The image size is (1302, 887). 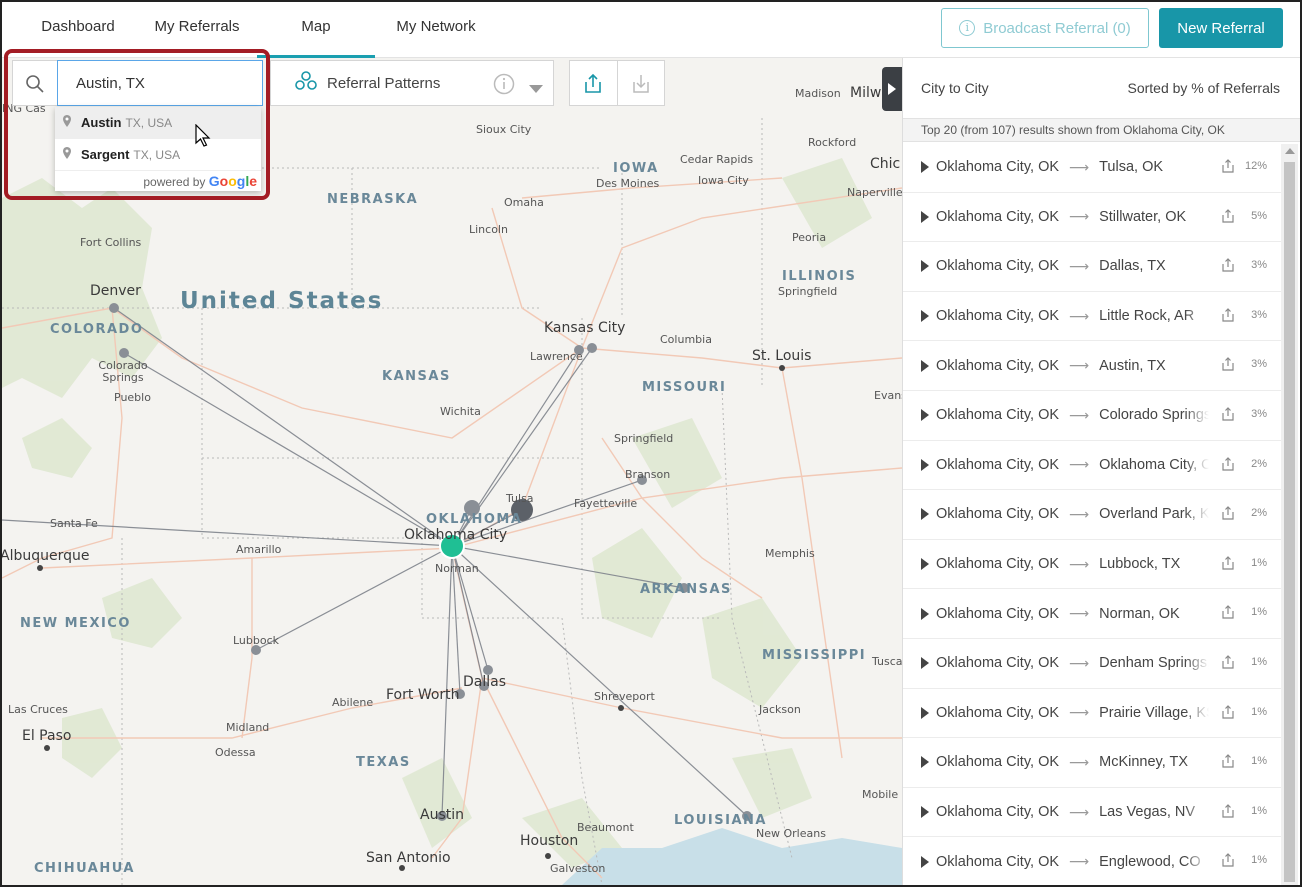 What do you see at coordinates (316, 30) in the screenshot?
I see `tab-map: Map` at bounding box center [316, 30].